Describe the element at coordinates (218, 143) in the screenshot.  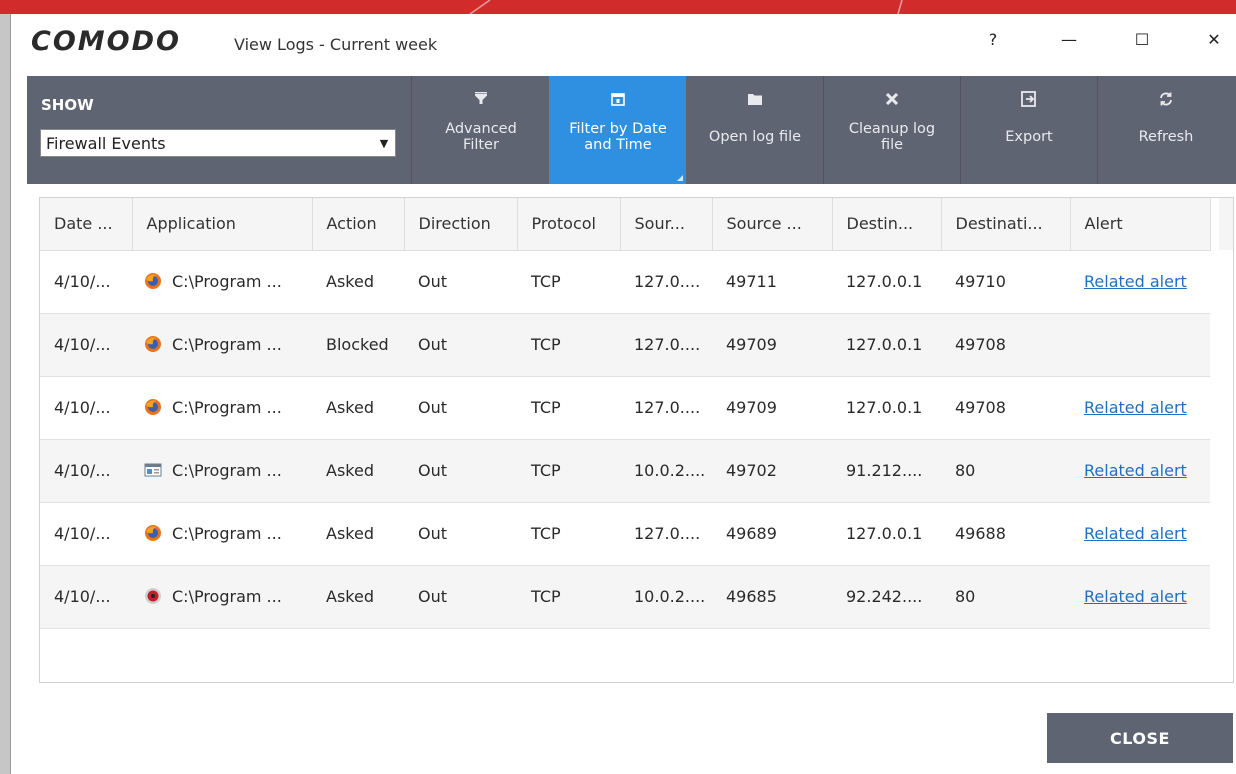
I see `show-dropdown: Firewall Events ▼` at that location.